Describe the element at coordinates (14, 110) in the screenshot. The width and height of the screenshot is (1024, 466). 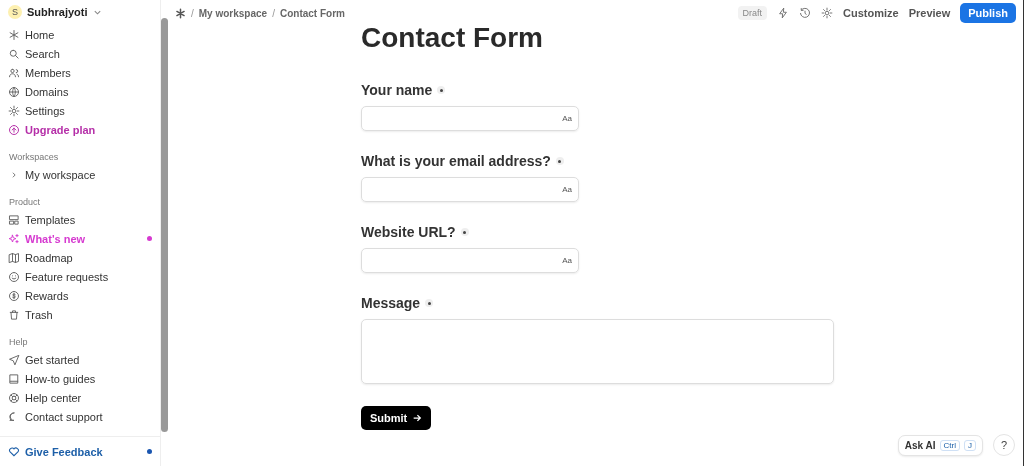
I see `gear-icon` at that location.